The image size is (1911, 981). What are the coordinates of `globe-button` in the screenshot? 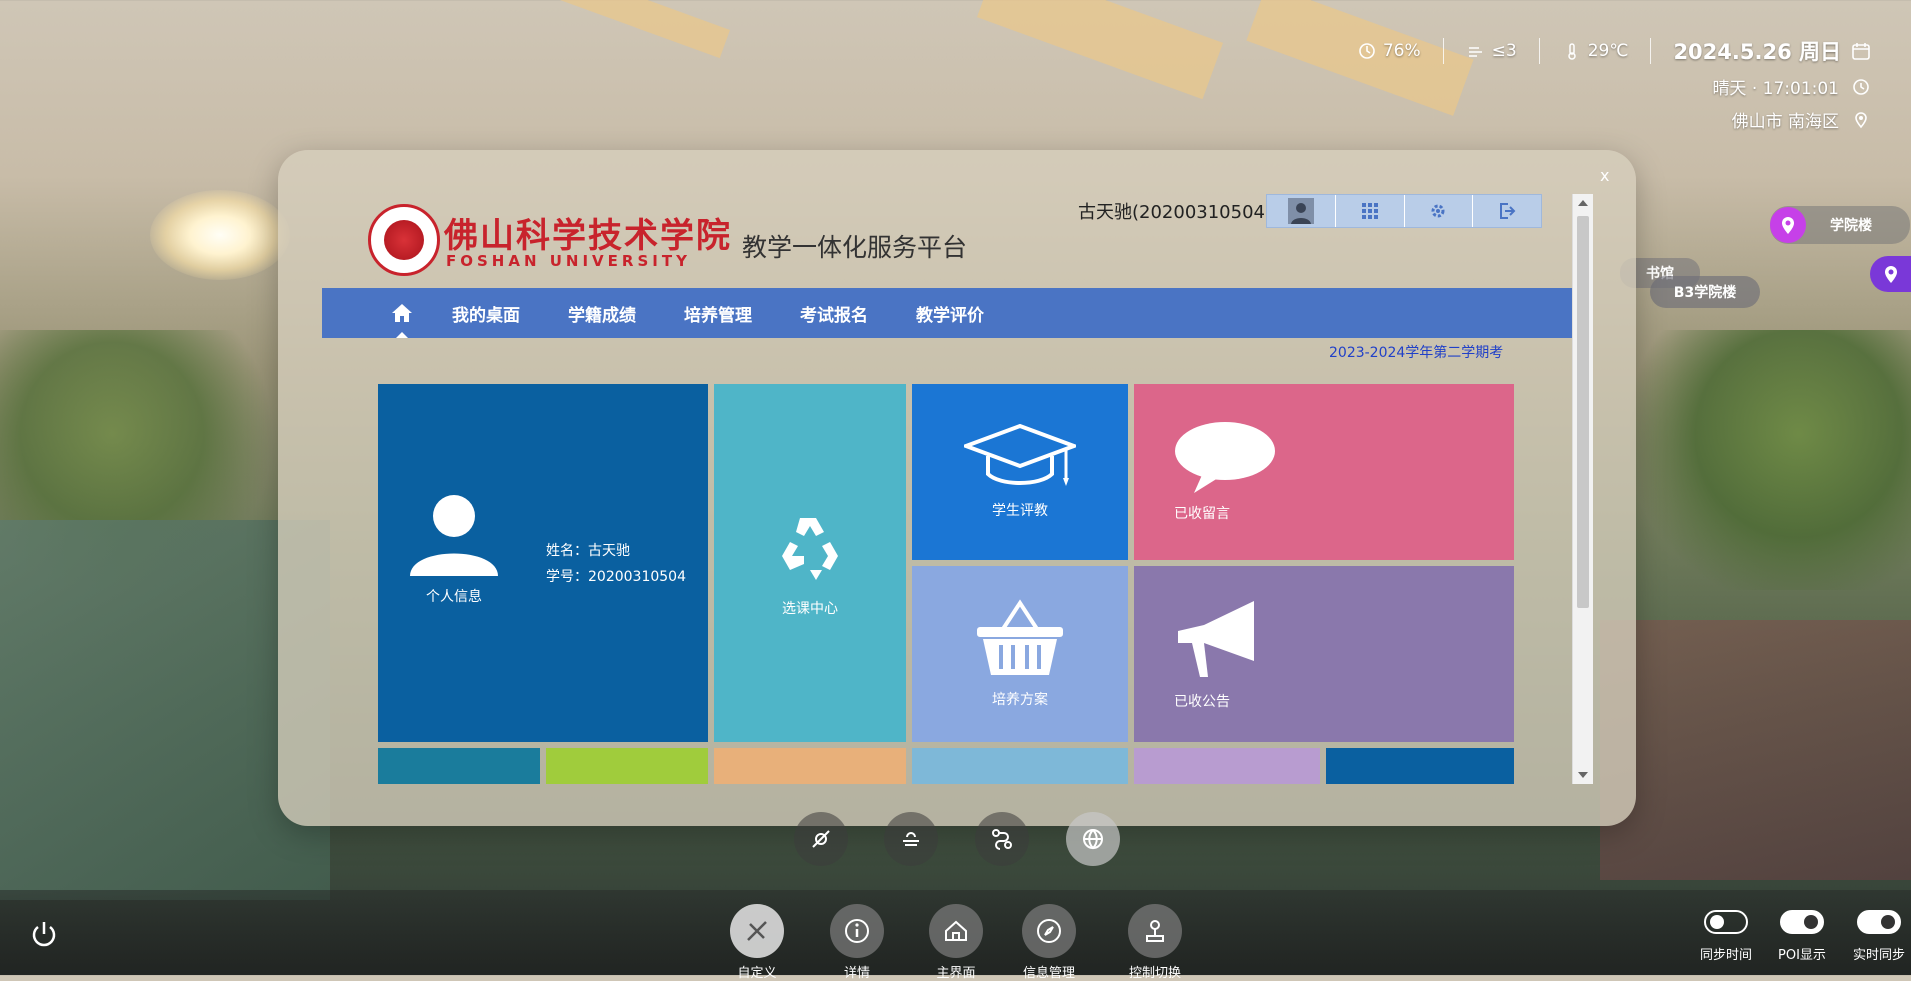 It's located at (1093, 839).